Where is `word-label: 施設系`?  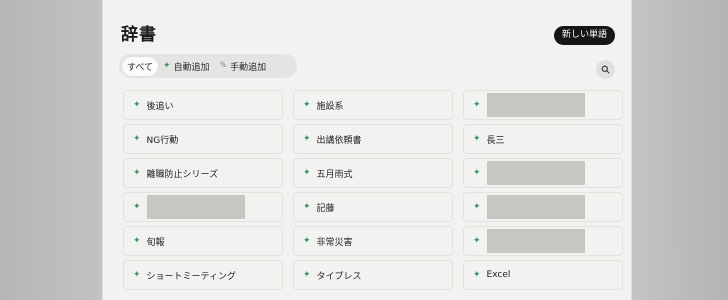
word-label: 施設系 is located at coordinates (330, 106).